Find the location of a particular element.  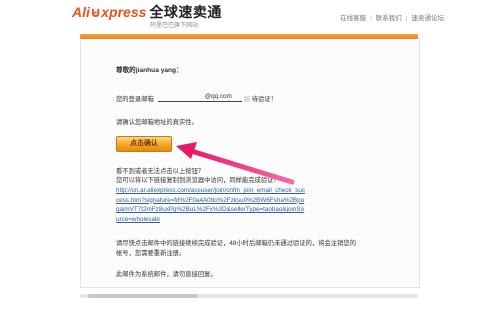

email-address-value: @qq.com is located at coordinates (218, 96).